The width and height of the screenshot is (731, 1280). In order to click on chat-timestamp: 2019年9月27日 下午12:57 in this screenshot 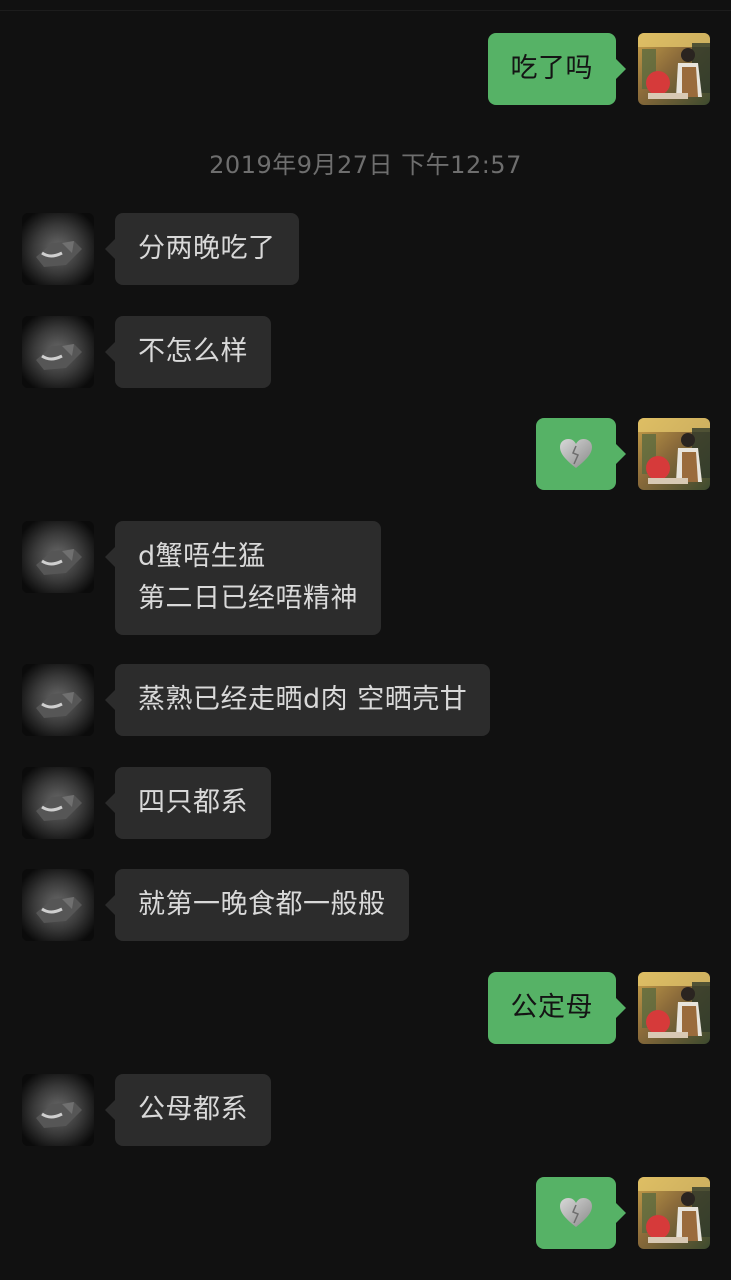, I will do `click(365, 165)`.